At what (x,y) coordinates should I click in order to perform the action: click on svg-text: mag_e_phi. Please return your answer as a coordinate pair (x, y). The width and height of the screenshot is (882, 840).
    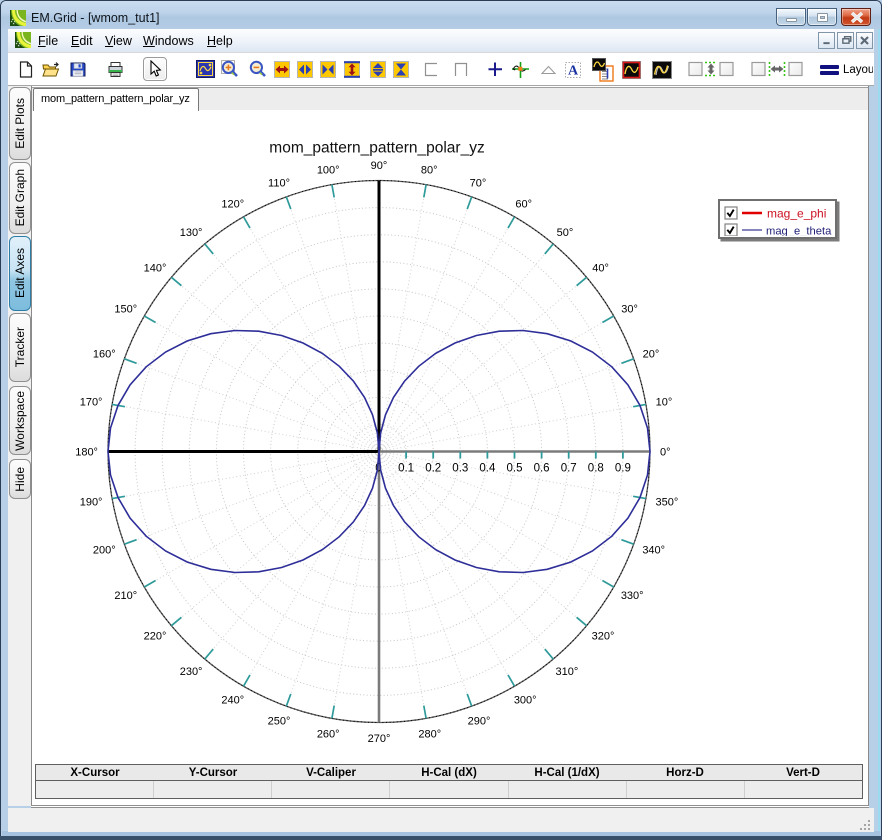
    Looking at the image, I should click on (796, 213).